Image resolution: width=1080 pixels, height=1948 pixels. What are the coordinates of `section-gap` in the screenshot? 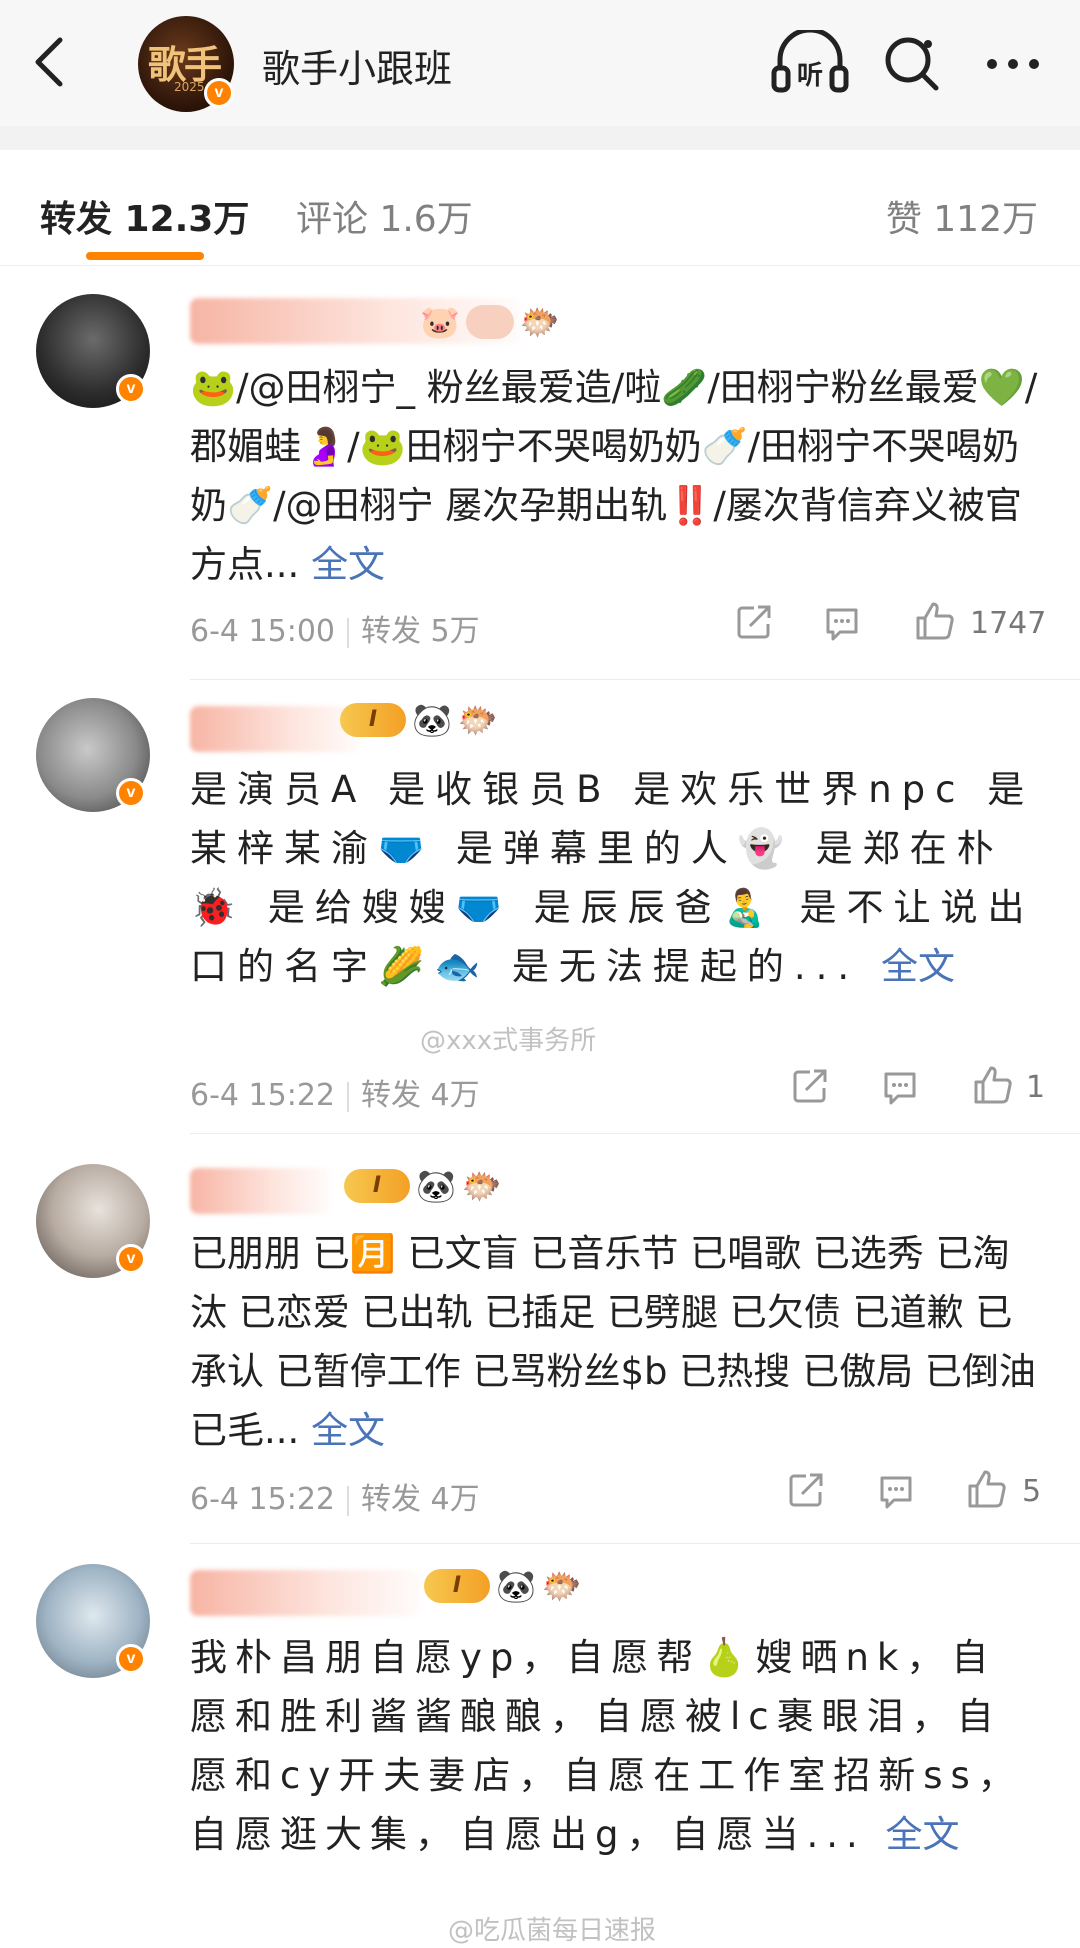 It's located at (540, 138).